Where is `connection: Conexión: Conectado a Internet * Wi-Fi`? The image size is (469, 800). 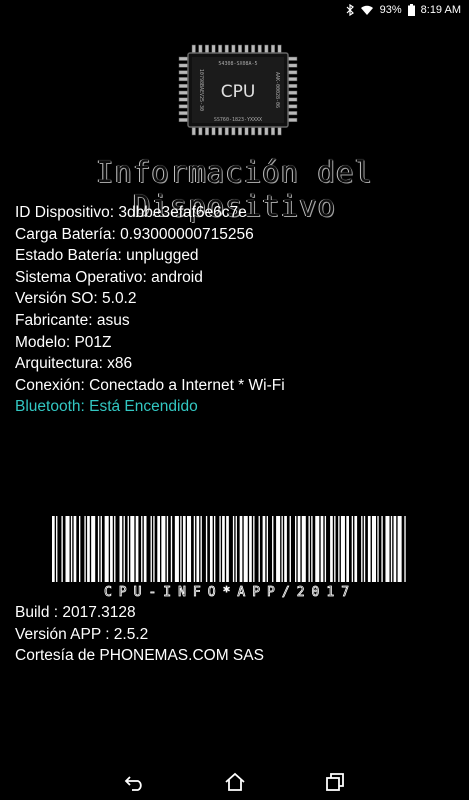
connection: Conexión: Conectado a Internet * Wi-Fi is located at coordinates (150, 385).